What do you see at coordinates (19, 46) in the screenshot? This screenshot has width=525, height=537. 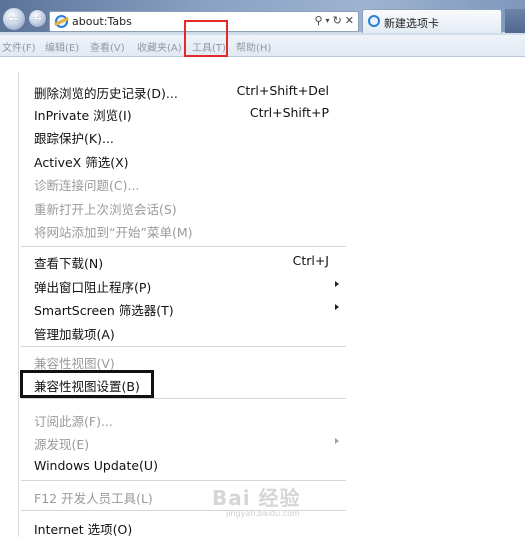 I see `menu-file: 文件(F)` at bounding box center [19, 46].